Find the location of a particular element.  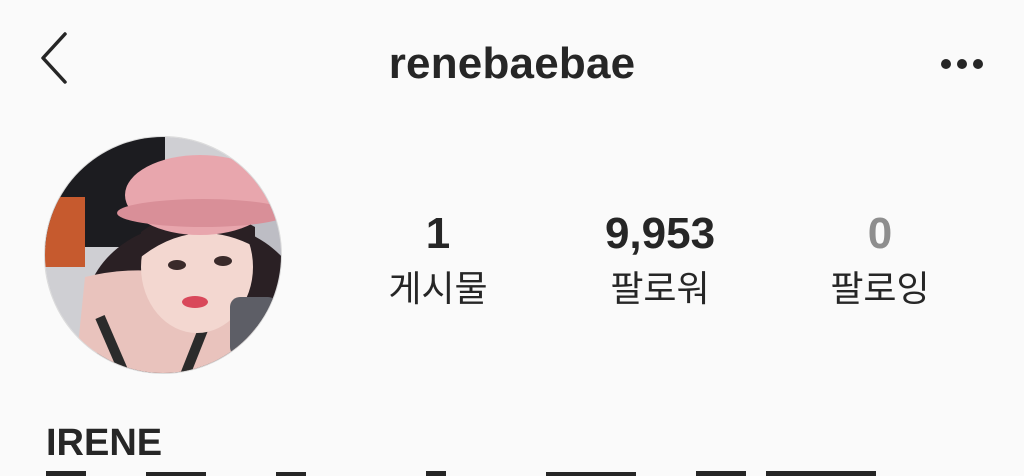

profile-username: renebaebae is located at coordinates (512, 63).